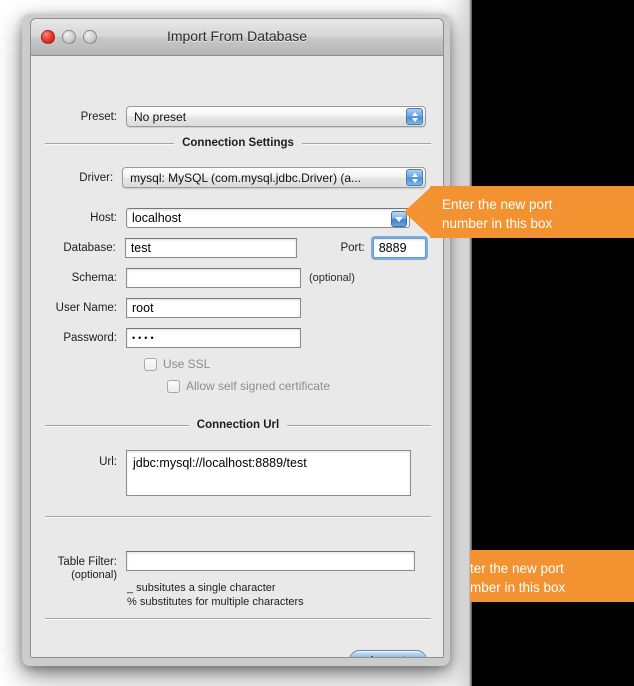  Describe the element at coordinates (201, 588) in the screenshot. I see `table-filter-hint-line1: _ subsitutes a single character` at that location.